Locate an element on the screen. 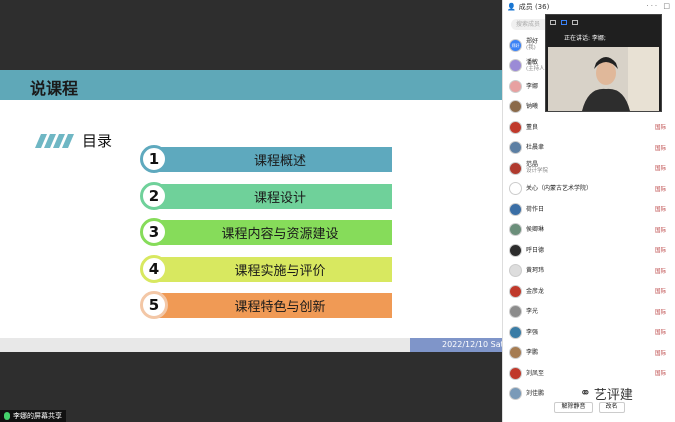 Image resolution: width=675 pixels, height=422 pixels. member-item: 呼日德 国际 is located at coordinates (591, 250).